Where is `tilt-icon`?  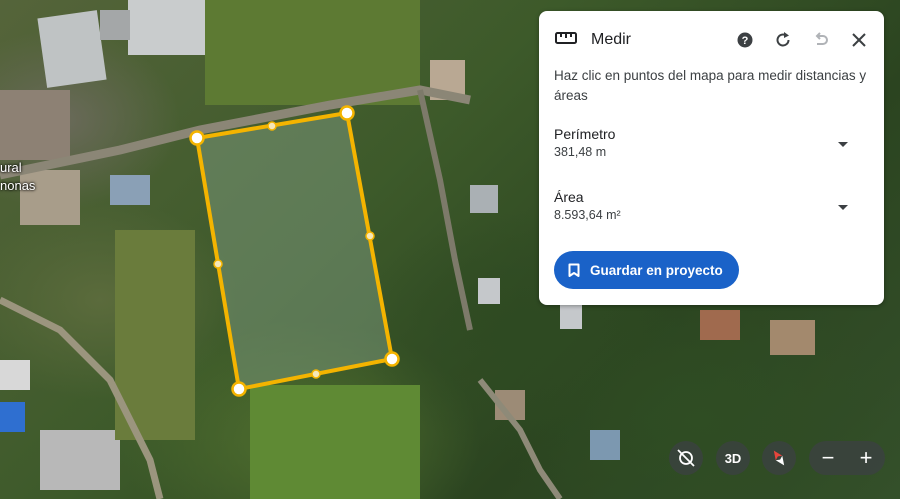 tilt-icon is located at coordinates (686, 458).